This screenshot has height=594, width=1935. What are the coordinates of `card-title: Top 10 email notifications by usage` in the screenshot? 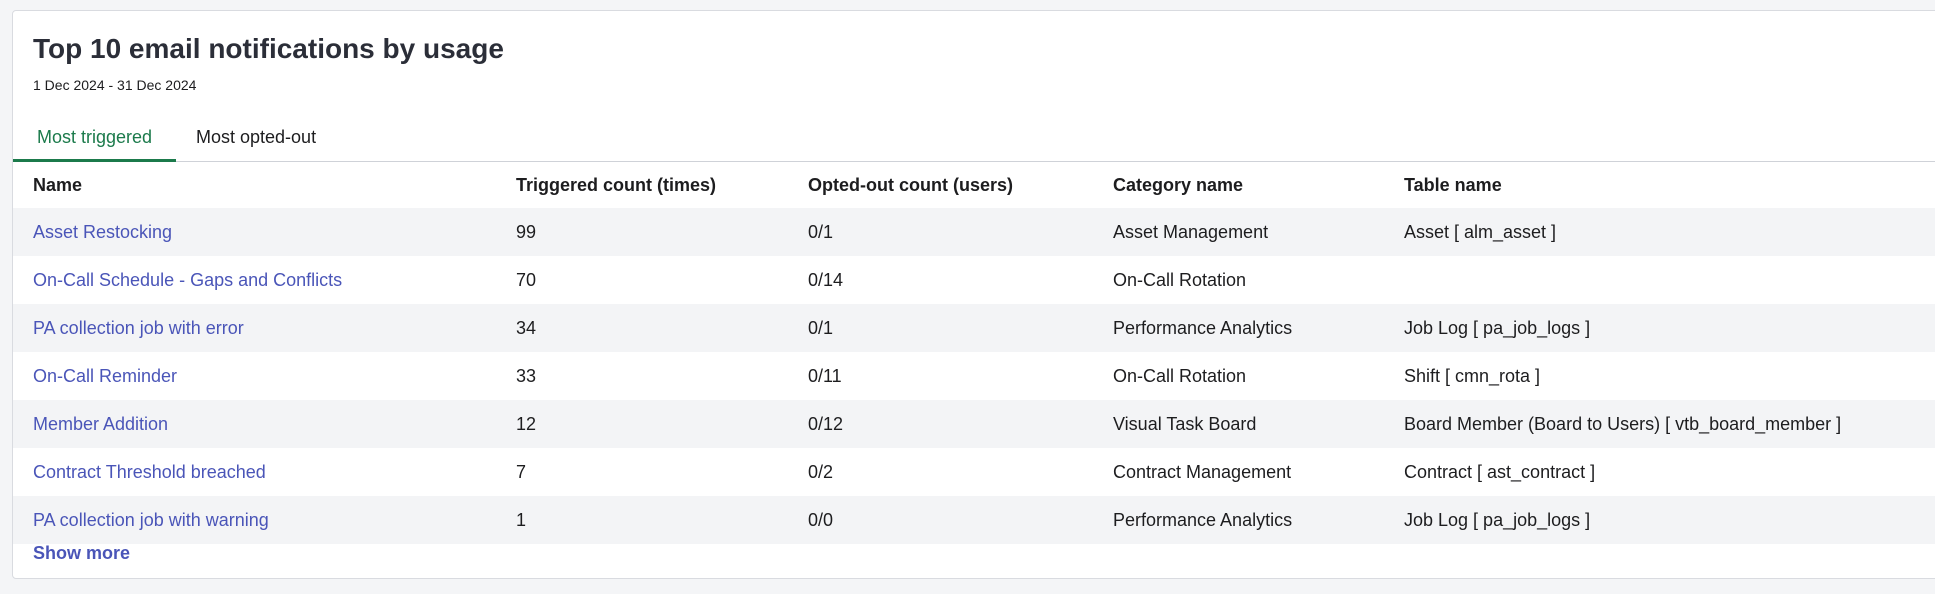 It's located at (268, 48).